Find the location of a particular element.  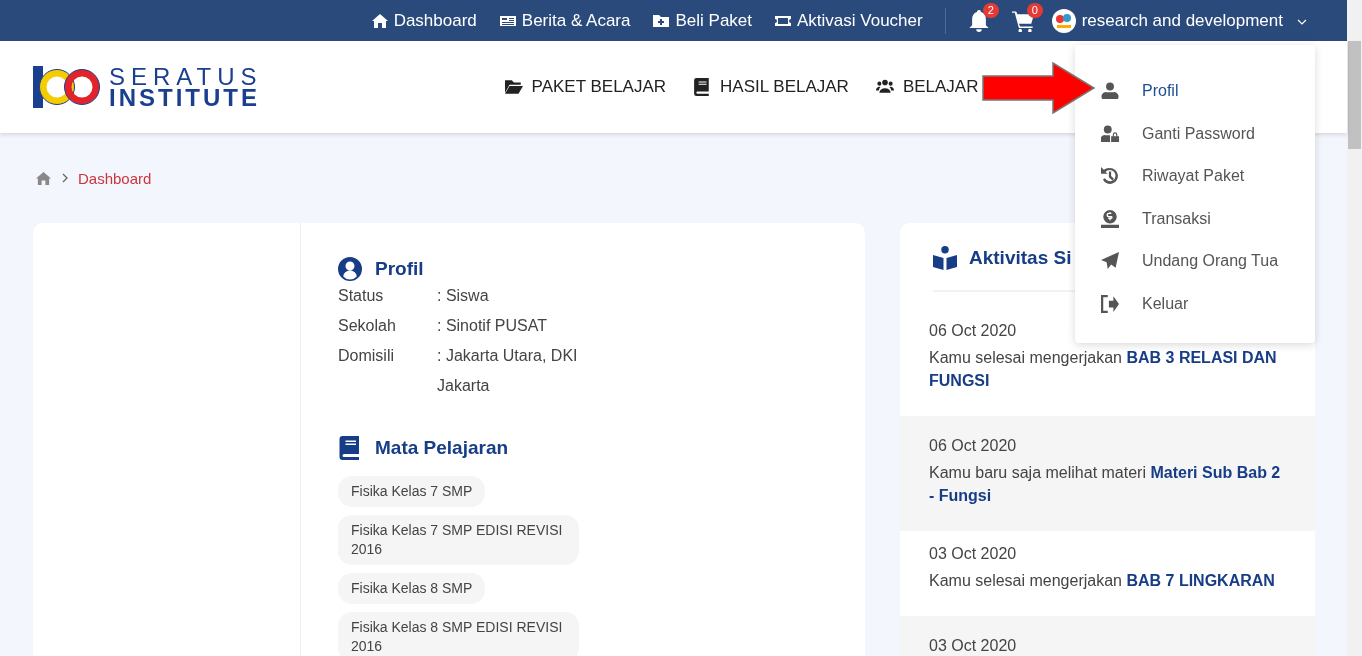

avatar is located at coordinates (1063, 20).